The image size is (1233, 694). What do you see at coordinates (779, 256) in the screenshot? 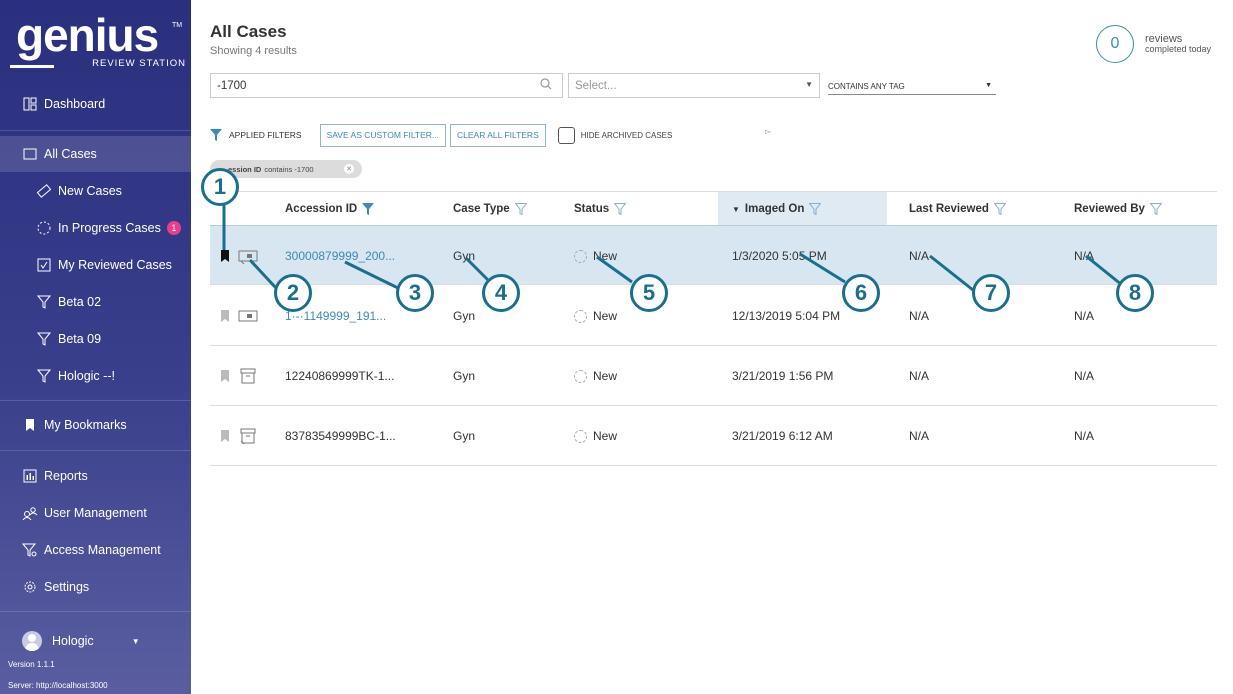
I see `imaged-on: 1/3/2020 5:05 PM` at bounding box center [779, 256].